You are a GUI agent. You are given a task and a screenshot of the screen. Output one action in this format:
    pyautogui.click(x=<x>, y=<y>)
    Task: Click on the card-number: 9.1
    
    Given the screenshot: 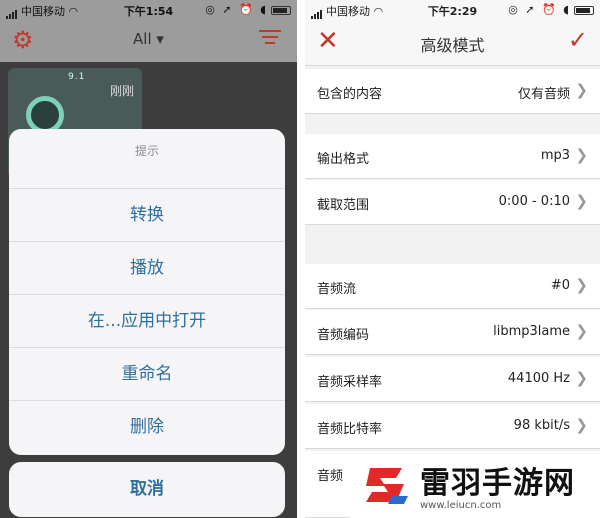 What is the action you would take?
    pyautogui.click(x=77, y=77)
    